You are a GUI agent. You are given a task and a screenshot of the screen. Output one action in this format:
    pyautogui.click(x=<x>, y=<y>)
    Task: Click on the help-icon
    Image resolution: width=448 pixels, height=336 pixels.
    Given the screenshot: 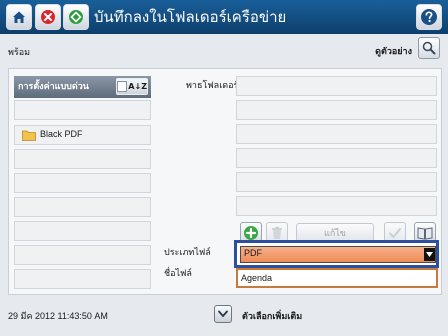 What is the action you would take?
    pyautogui.click(x=429, y=17)
    